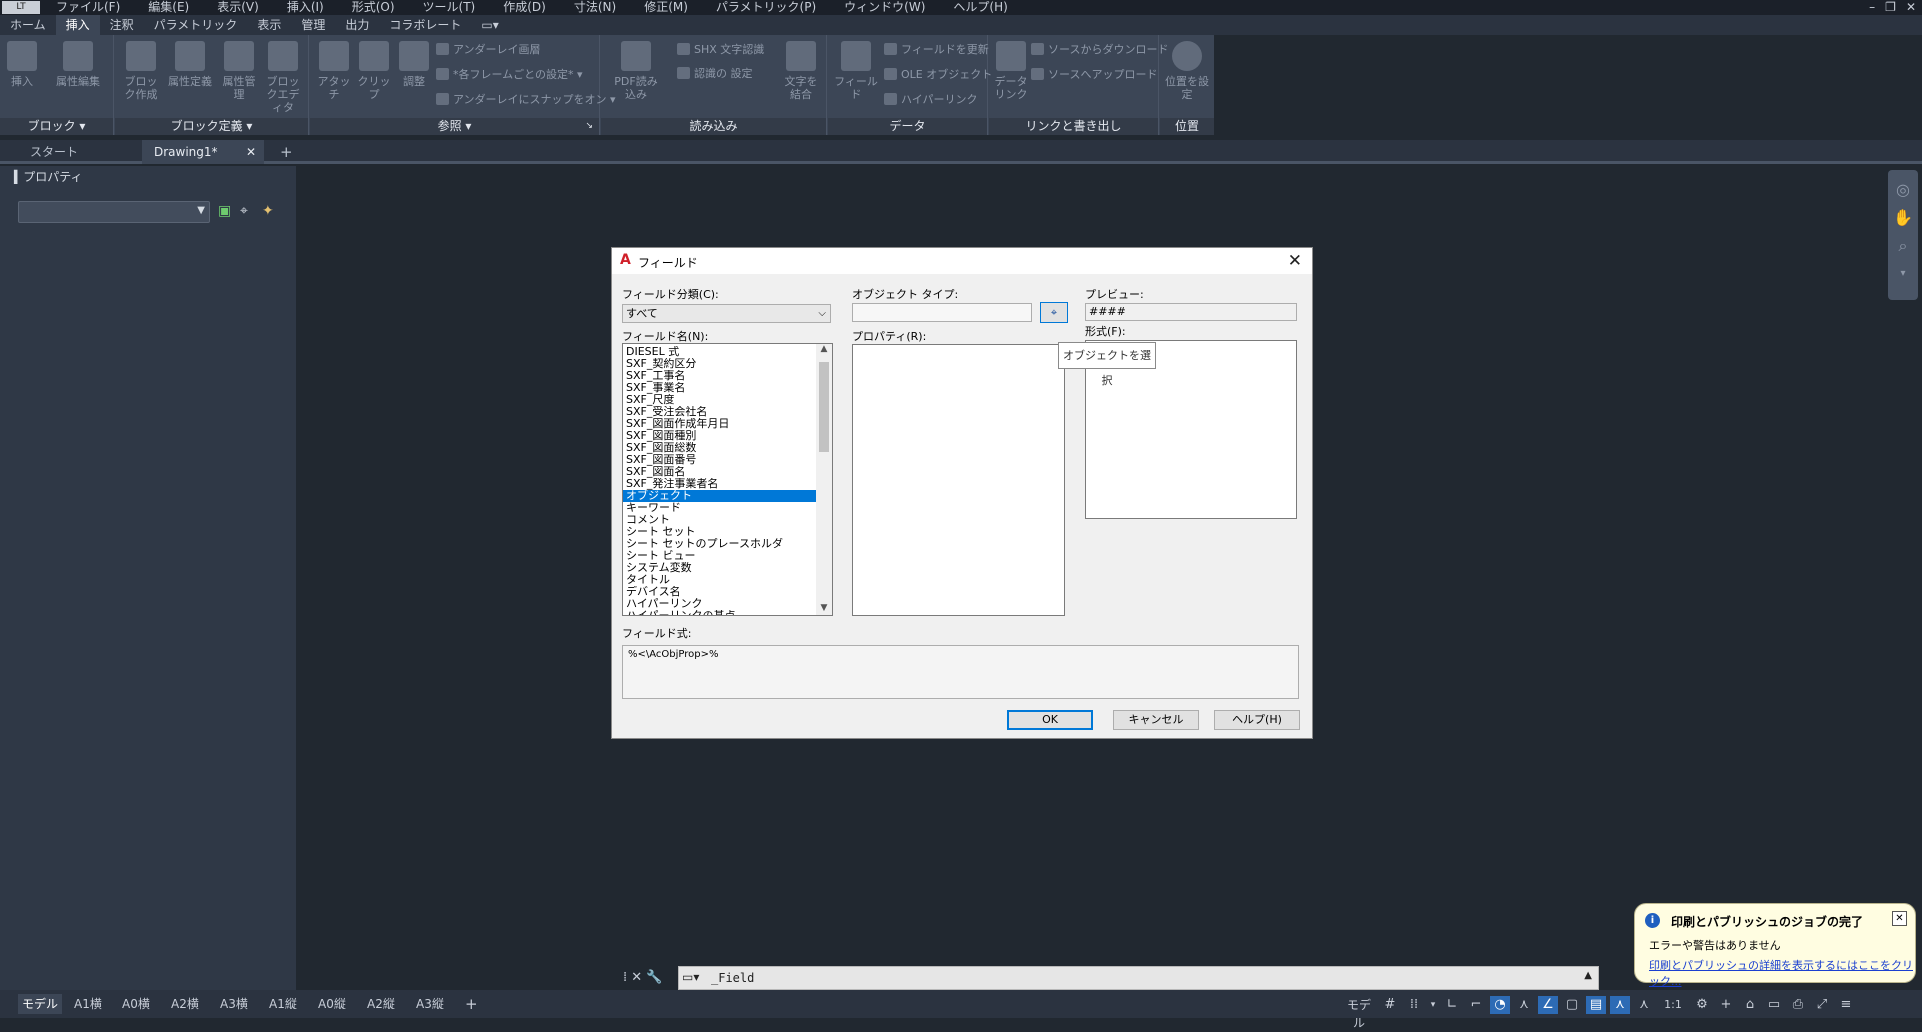  Describe the element at coordinates (28, 25) in the screenshot. I see `tab-home: ホーム` at that location.